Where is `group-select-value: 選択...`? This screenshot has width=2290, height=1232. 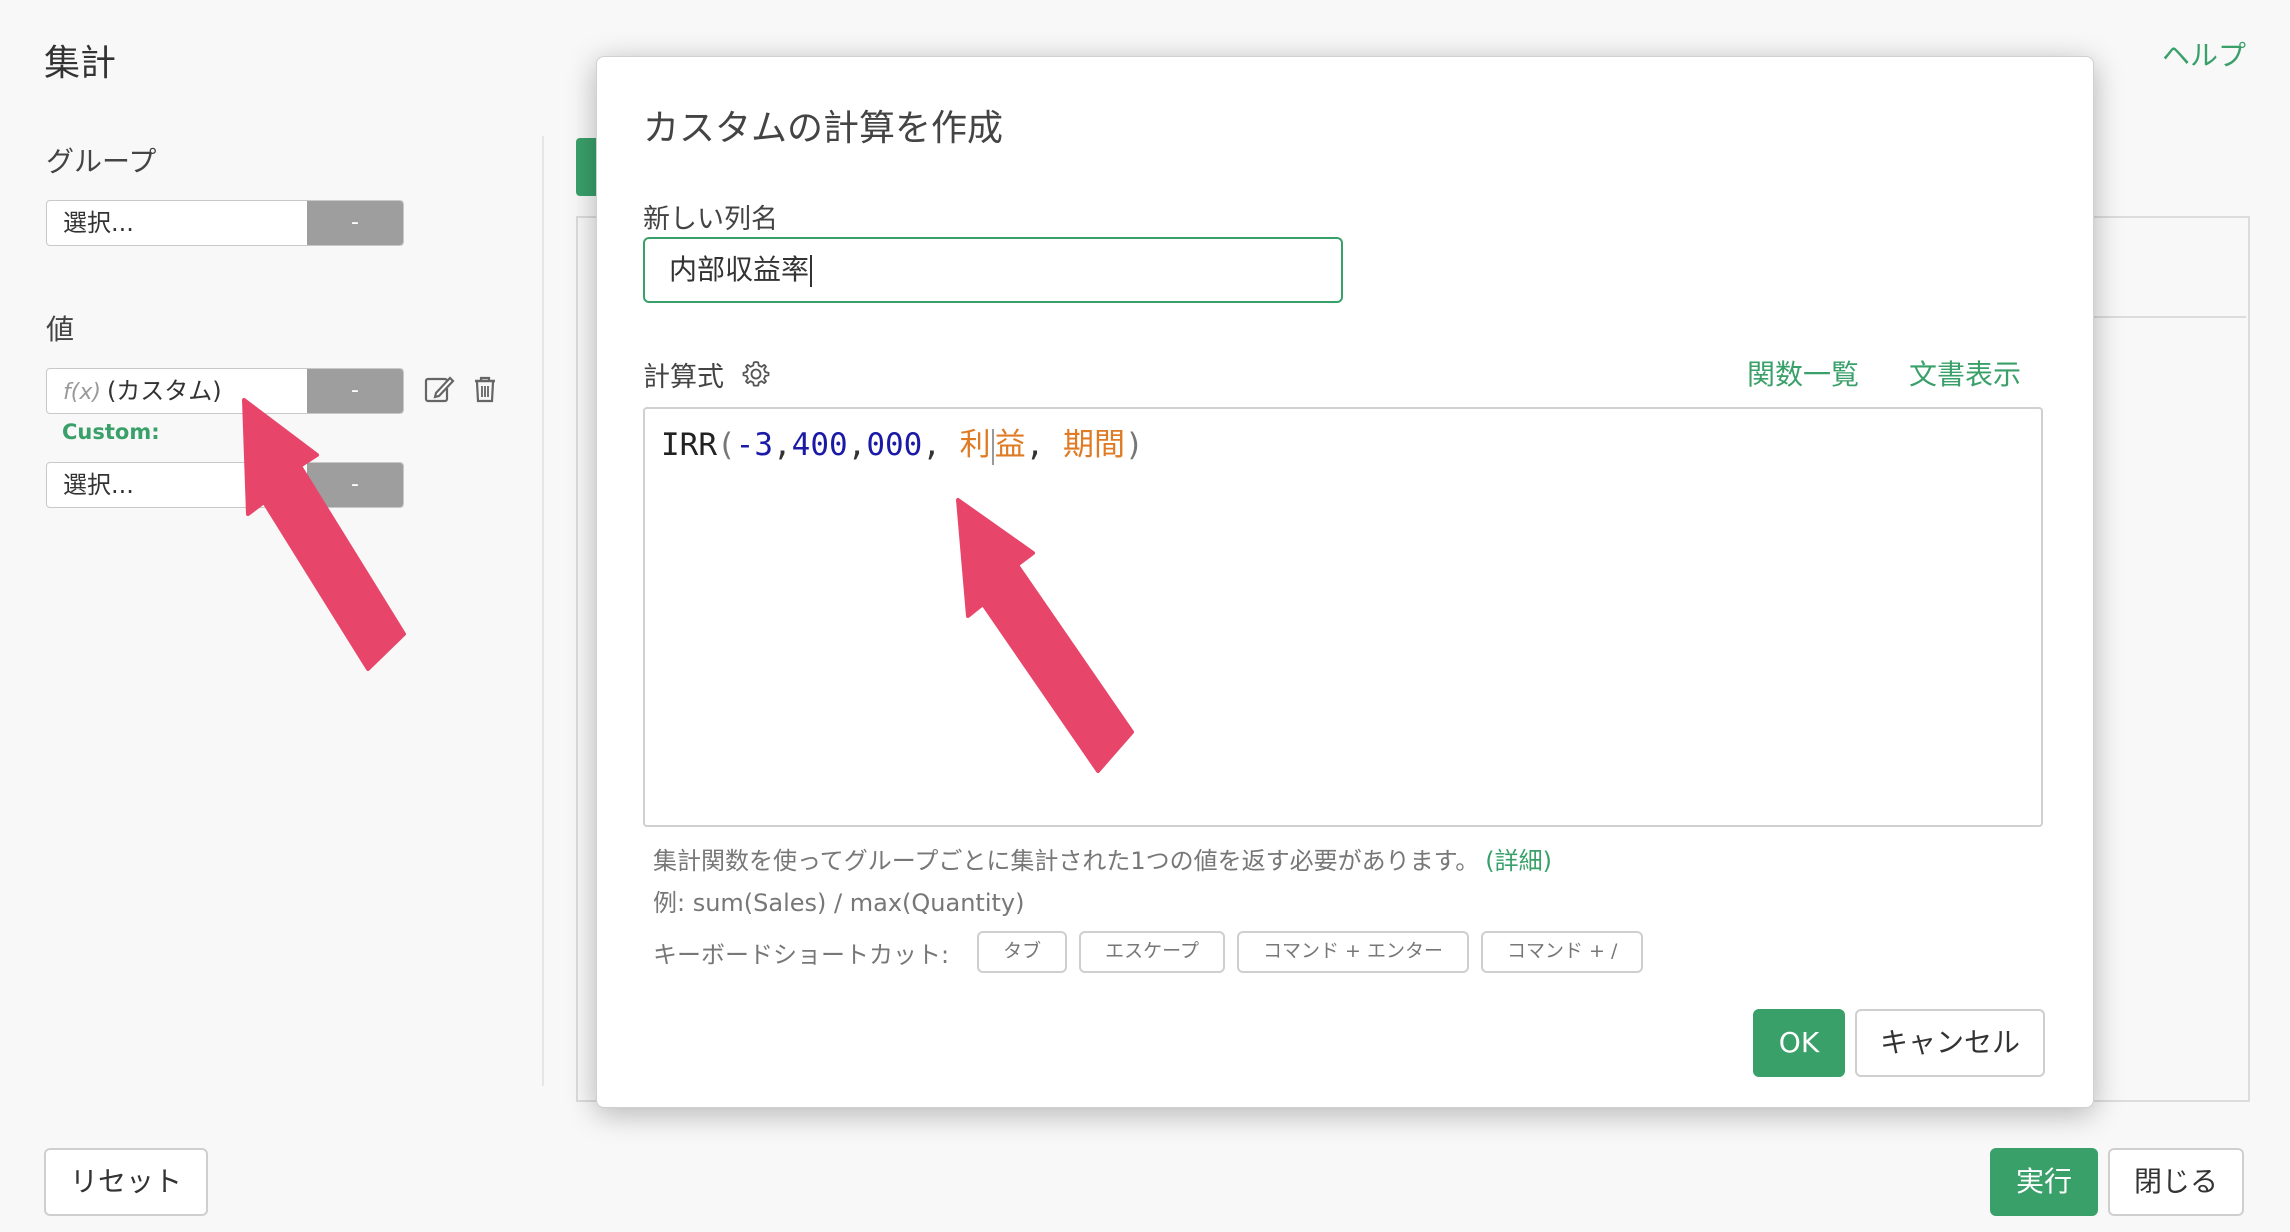 group-select-value: 選択... is located at coordinates (98, 223).